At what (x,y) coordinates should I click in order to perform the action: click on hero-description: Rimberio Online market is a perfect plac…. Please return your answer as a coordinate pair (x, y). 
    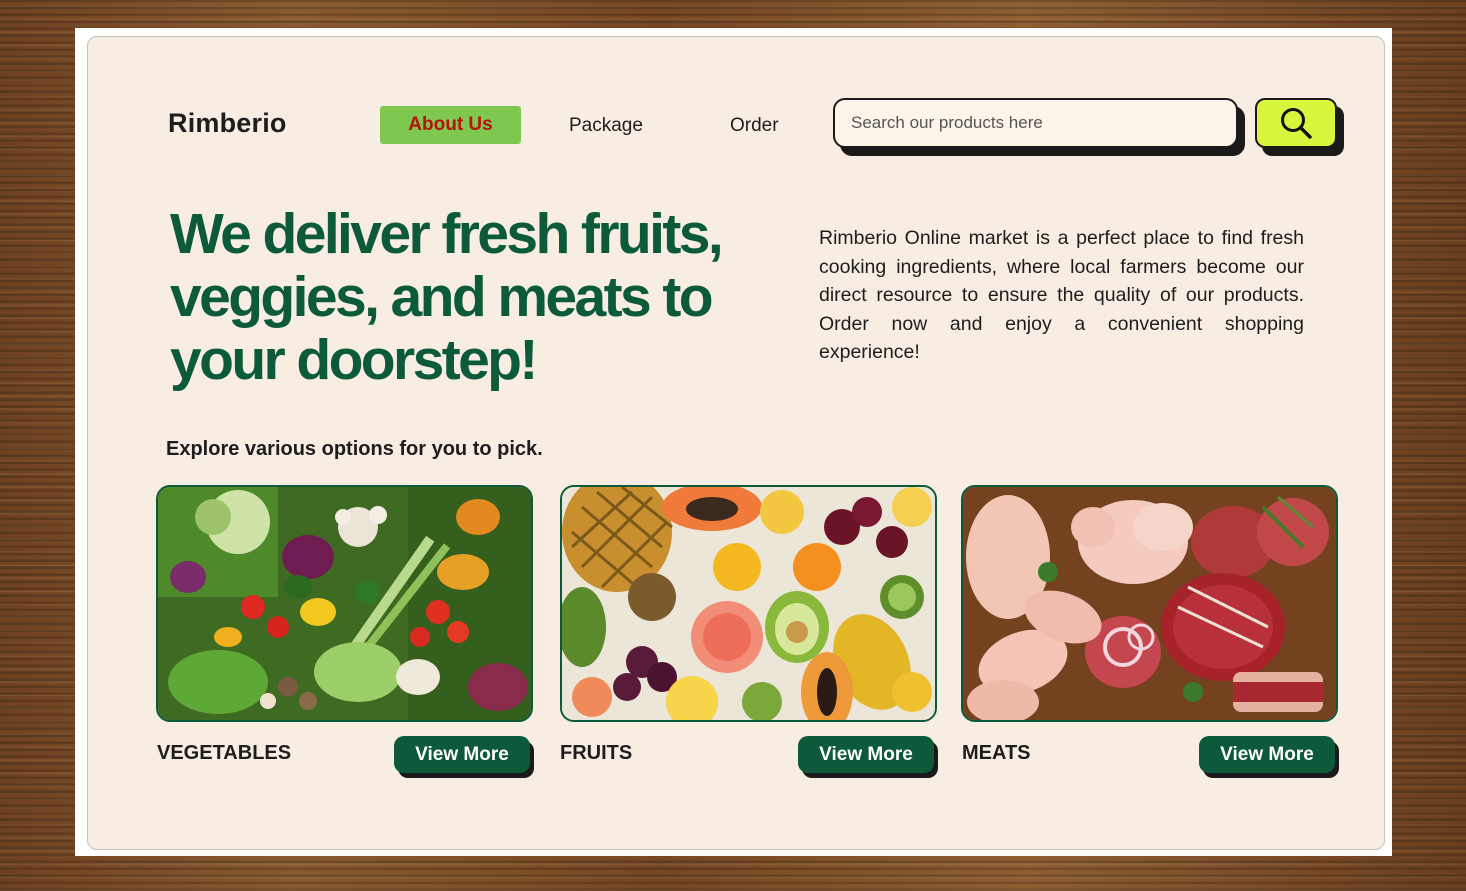
    Looking at the image, I should click on (1061, 295).